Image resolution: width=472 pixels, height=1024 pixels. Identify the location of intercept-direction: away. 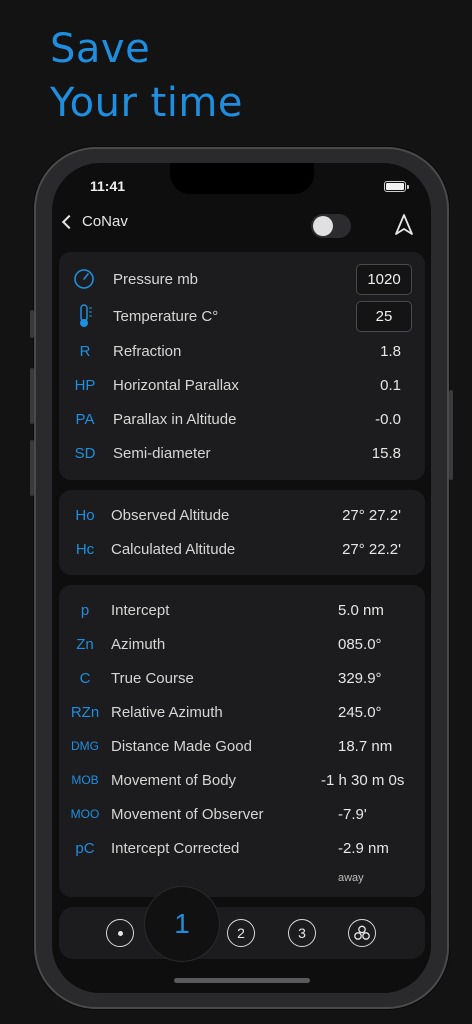
(351, 878).